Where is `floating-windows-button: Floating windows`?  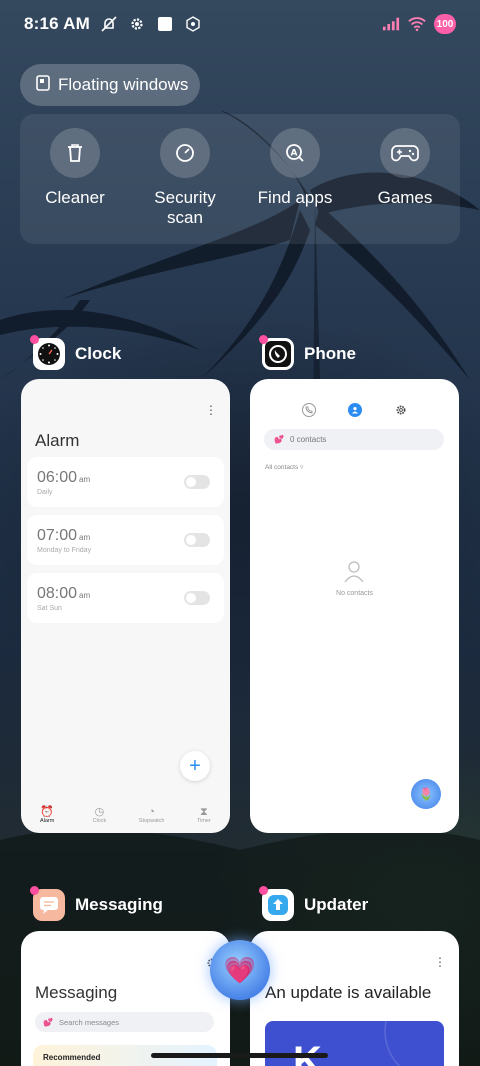 floating-windows-button: Floating windows is located at coordinates (110, 85).